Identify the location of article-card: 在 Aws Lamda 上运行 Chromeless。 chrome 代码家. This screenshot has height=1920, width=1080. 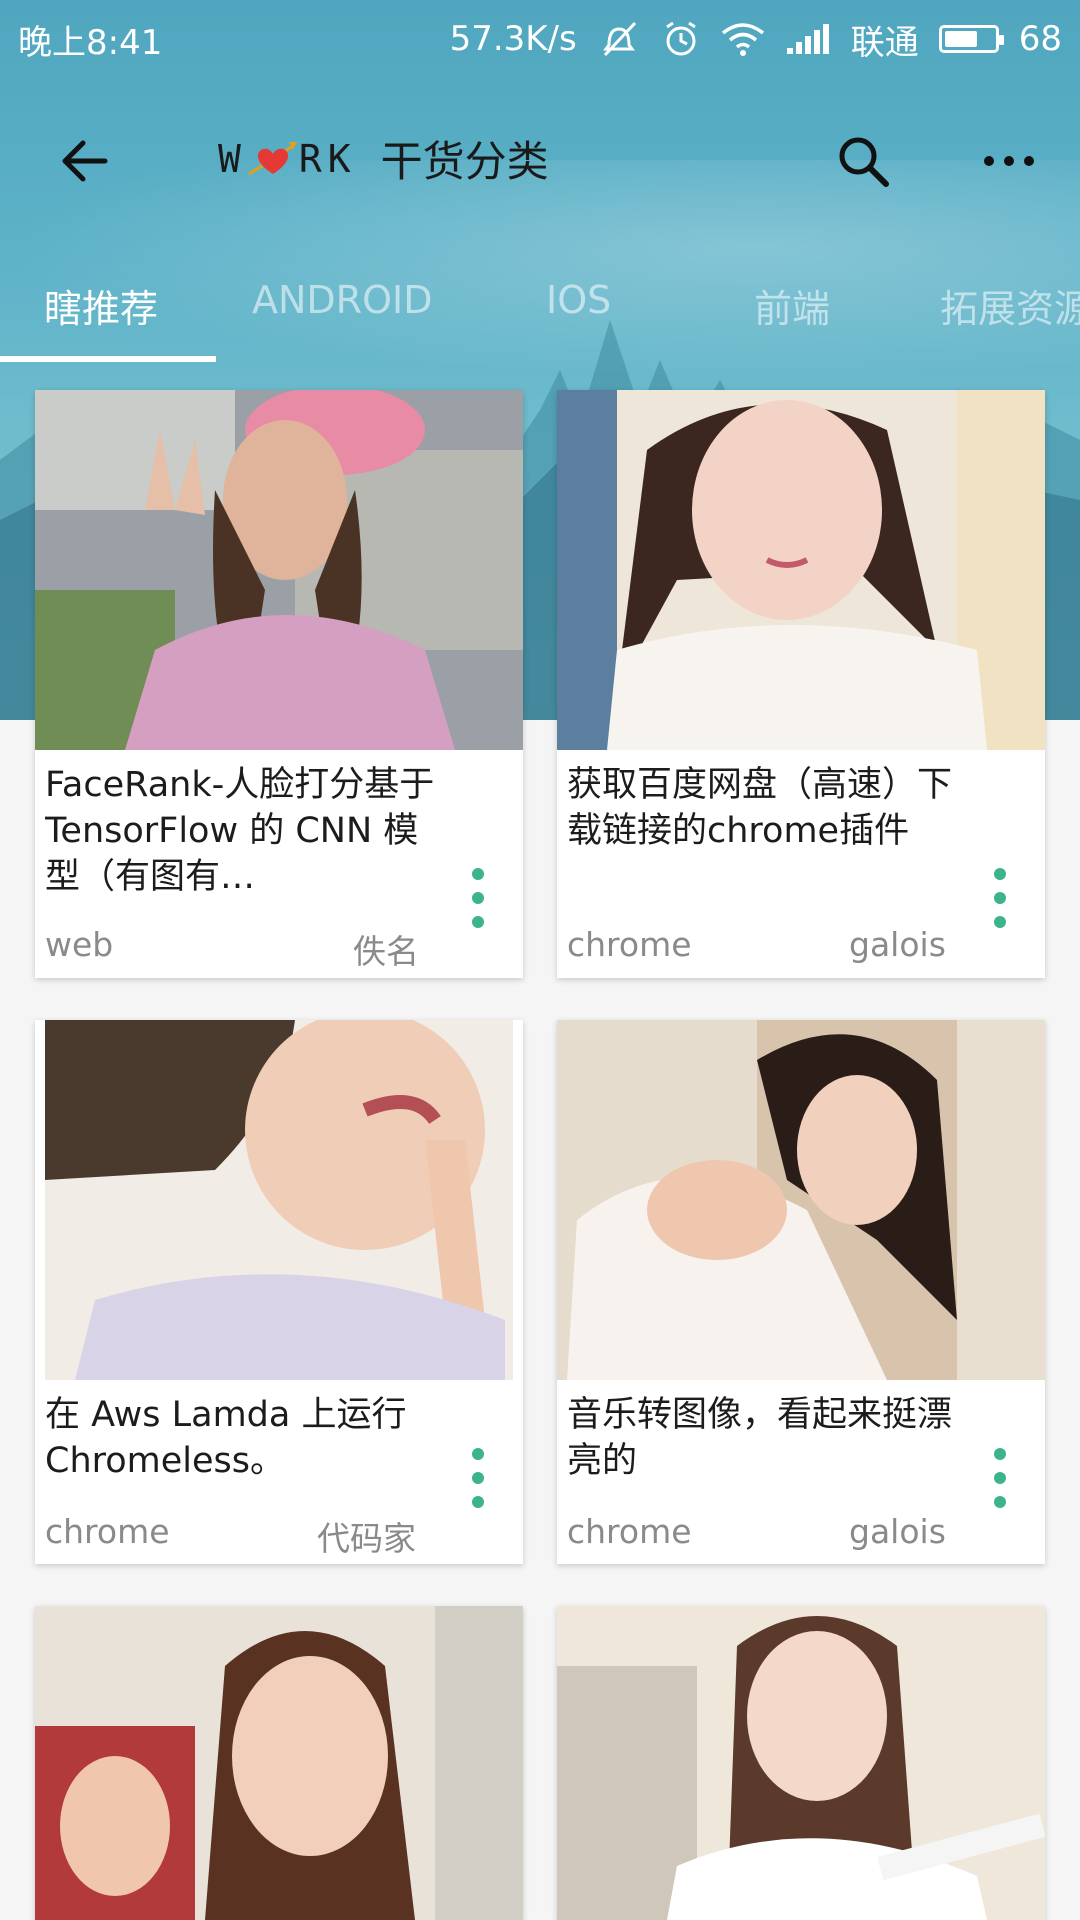
(279, 1292).